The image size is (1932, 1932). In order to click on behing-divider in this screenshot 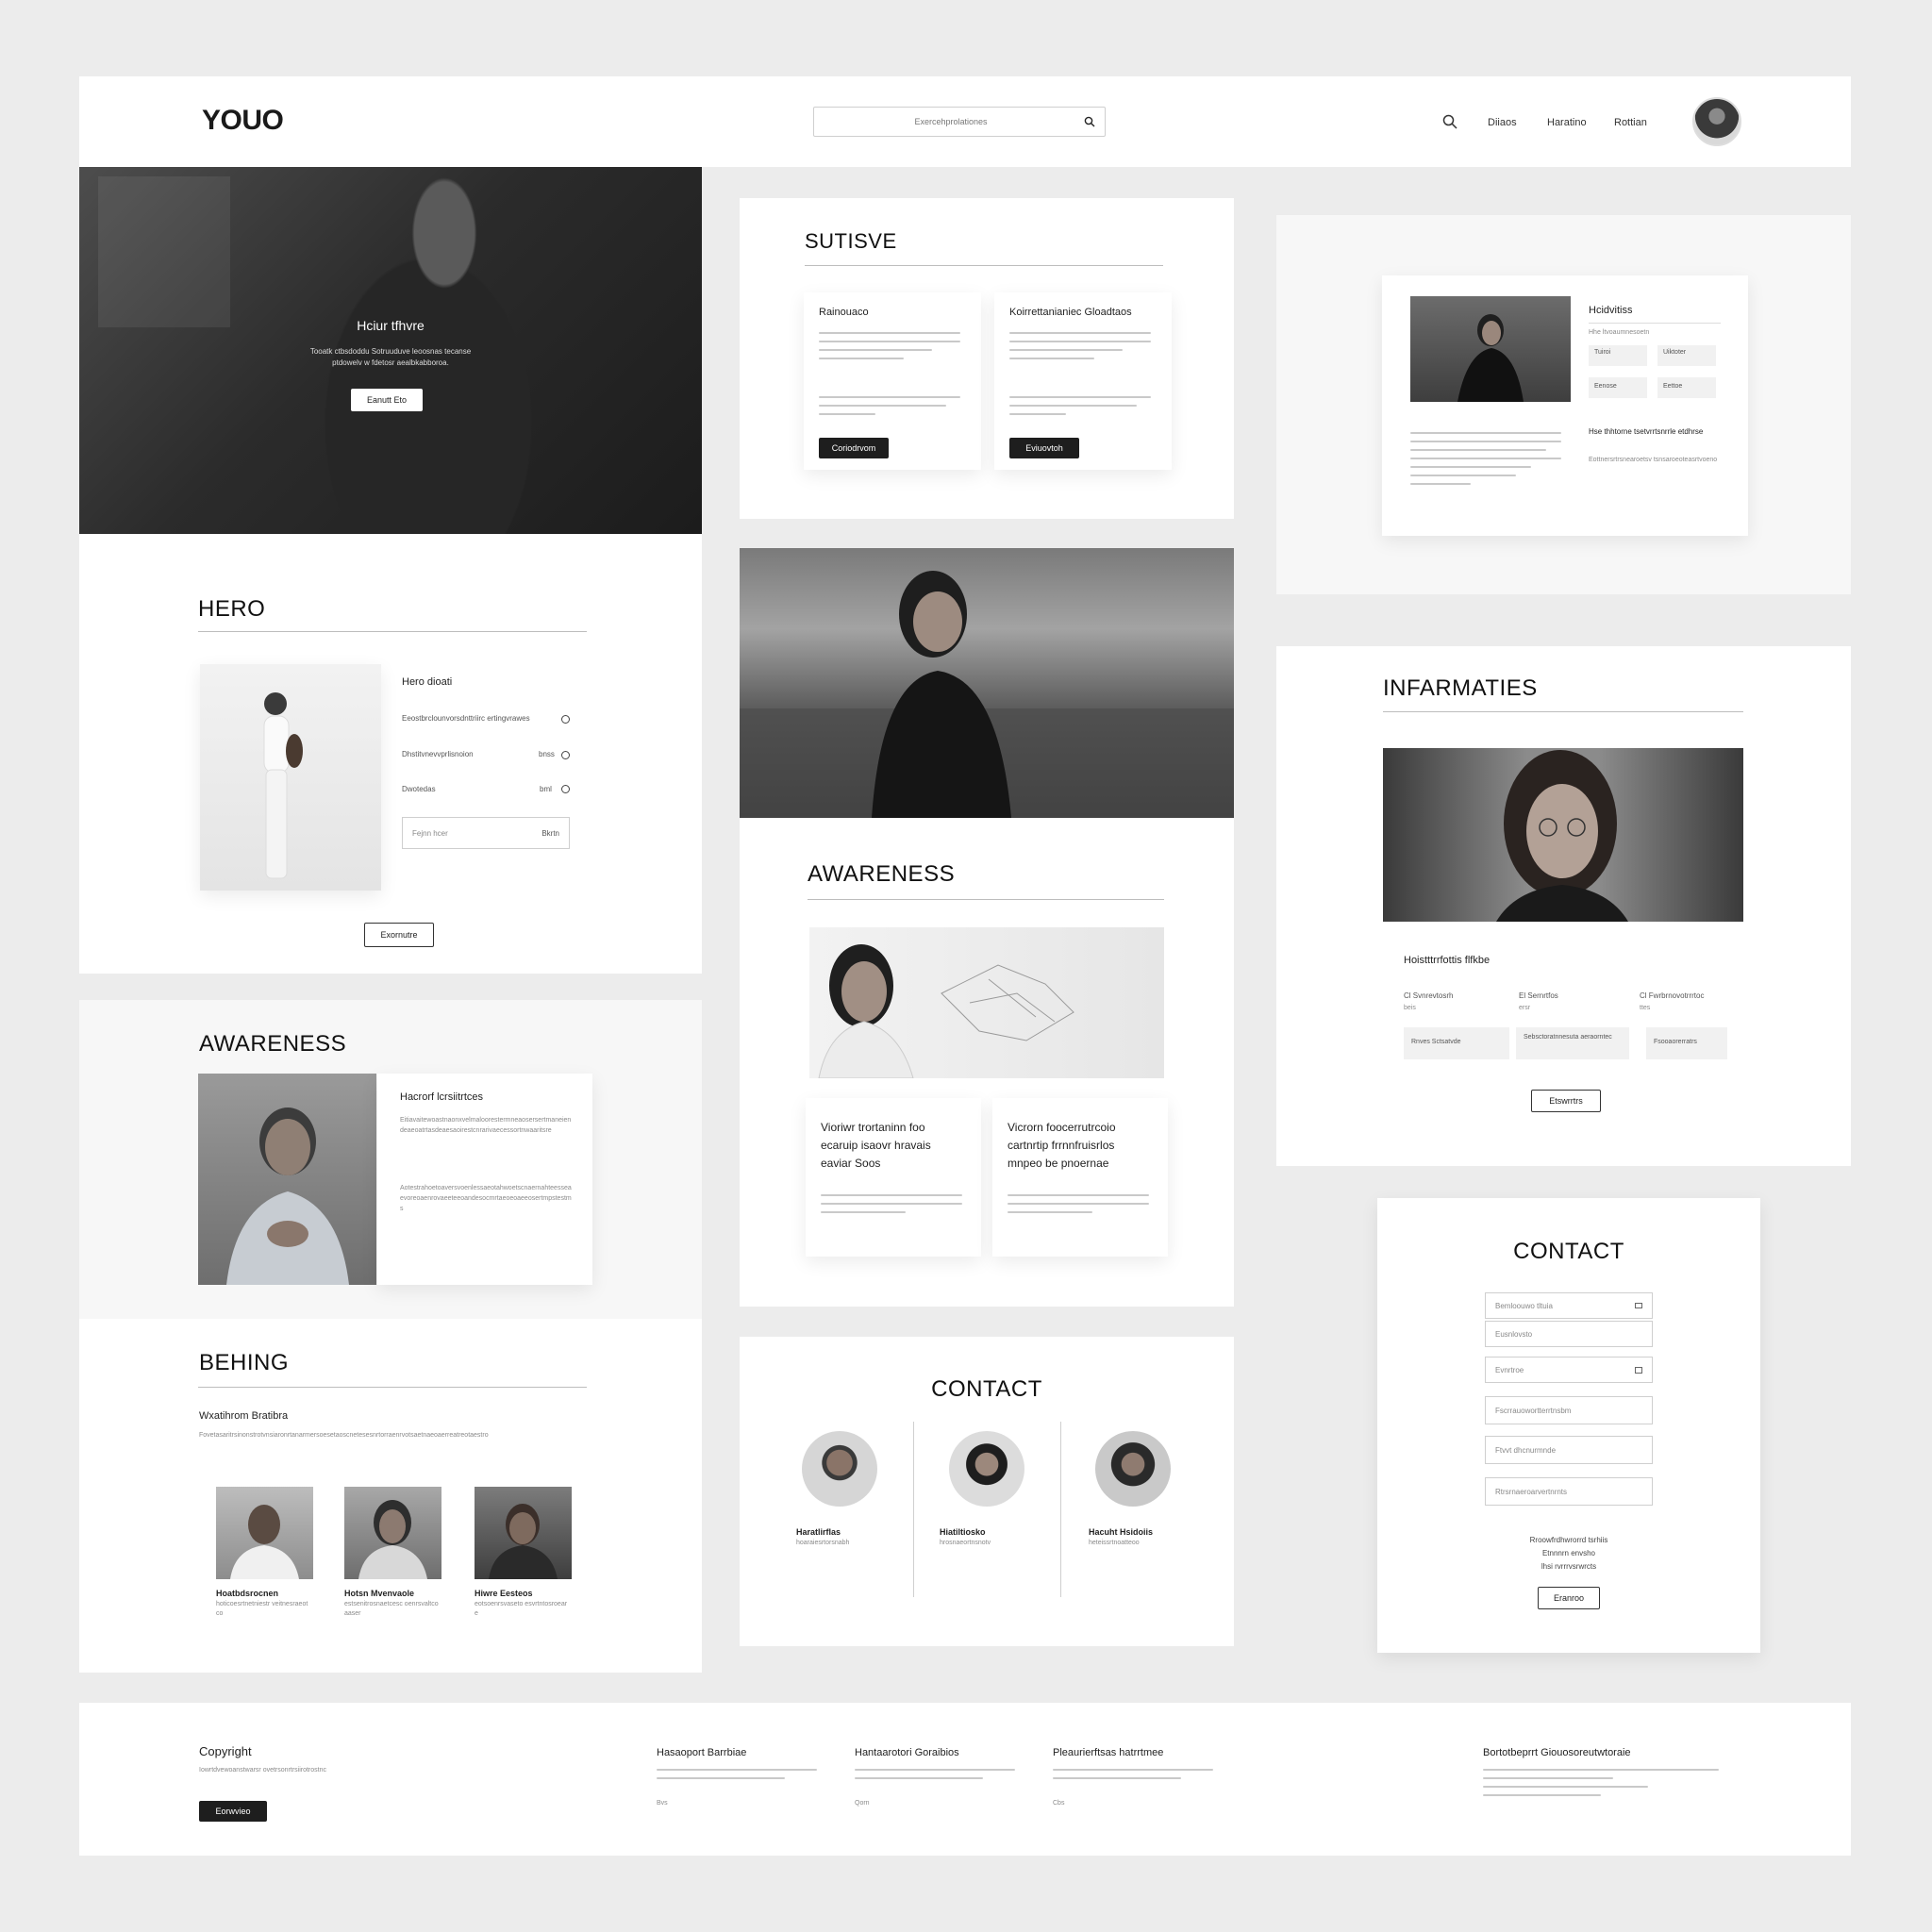, I will do `click(393, 1388)`.